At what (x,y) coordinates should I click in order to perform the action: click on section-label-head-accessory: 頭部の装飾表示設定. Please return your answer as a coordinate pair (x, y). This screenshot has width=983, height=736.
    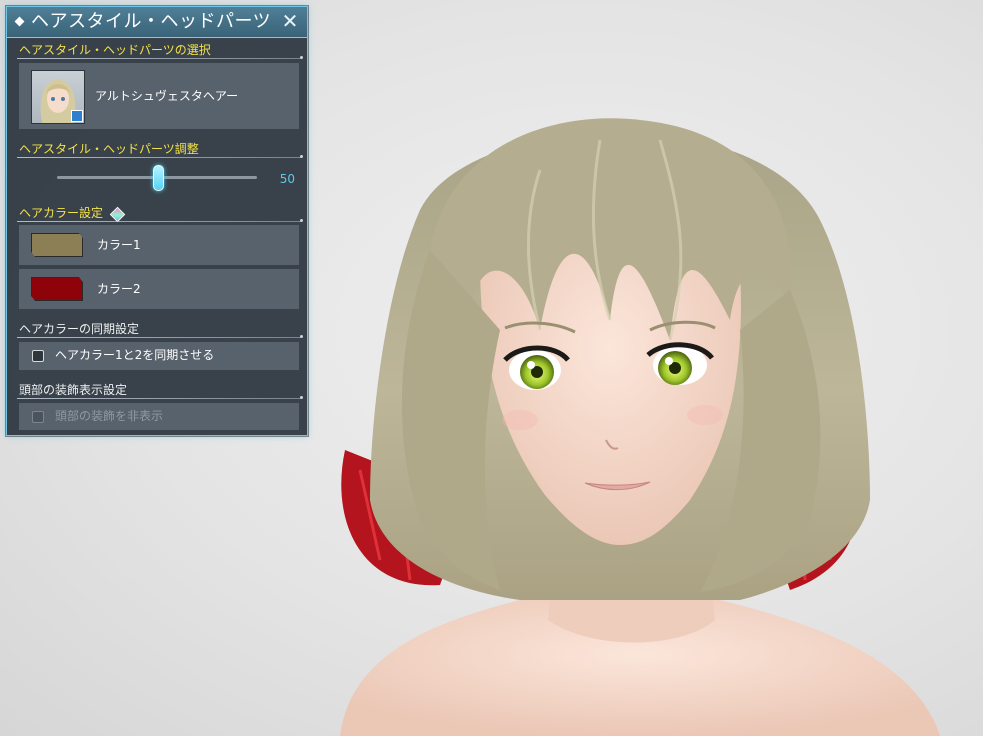
    Looking at the image, I should click on (73, 390).